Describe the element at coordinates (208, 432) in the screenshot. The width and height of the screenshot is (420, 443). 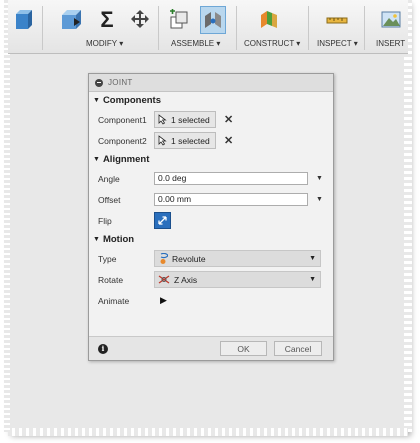
I see `torn-edge-bottom` at that location.